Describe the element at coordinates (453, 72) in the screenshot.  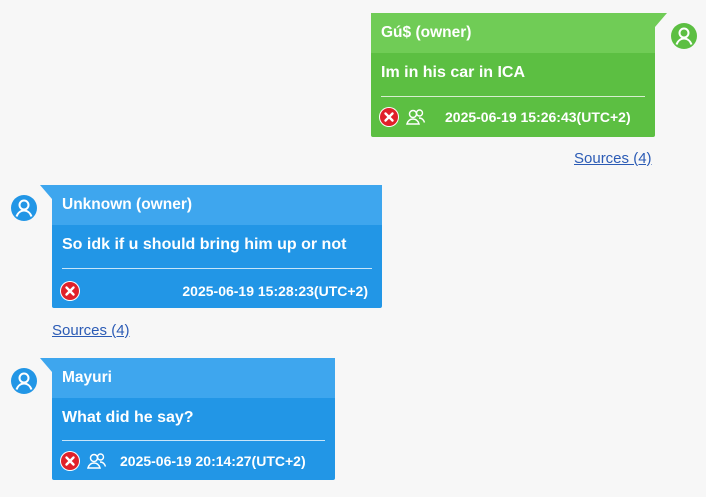
I see `message-text: Im in his car in ICA` at that location.